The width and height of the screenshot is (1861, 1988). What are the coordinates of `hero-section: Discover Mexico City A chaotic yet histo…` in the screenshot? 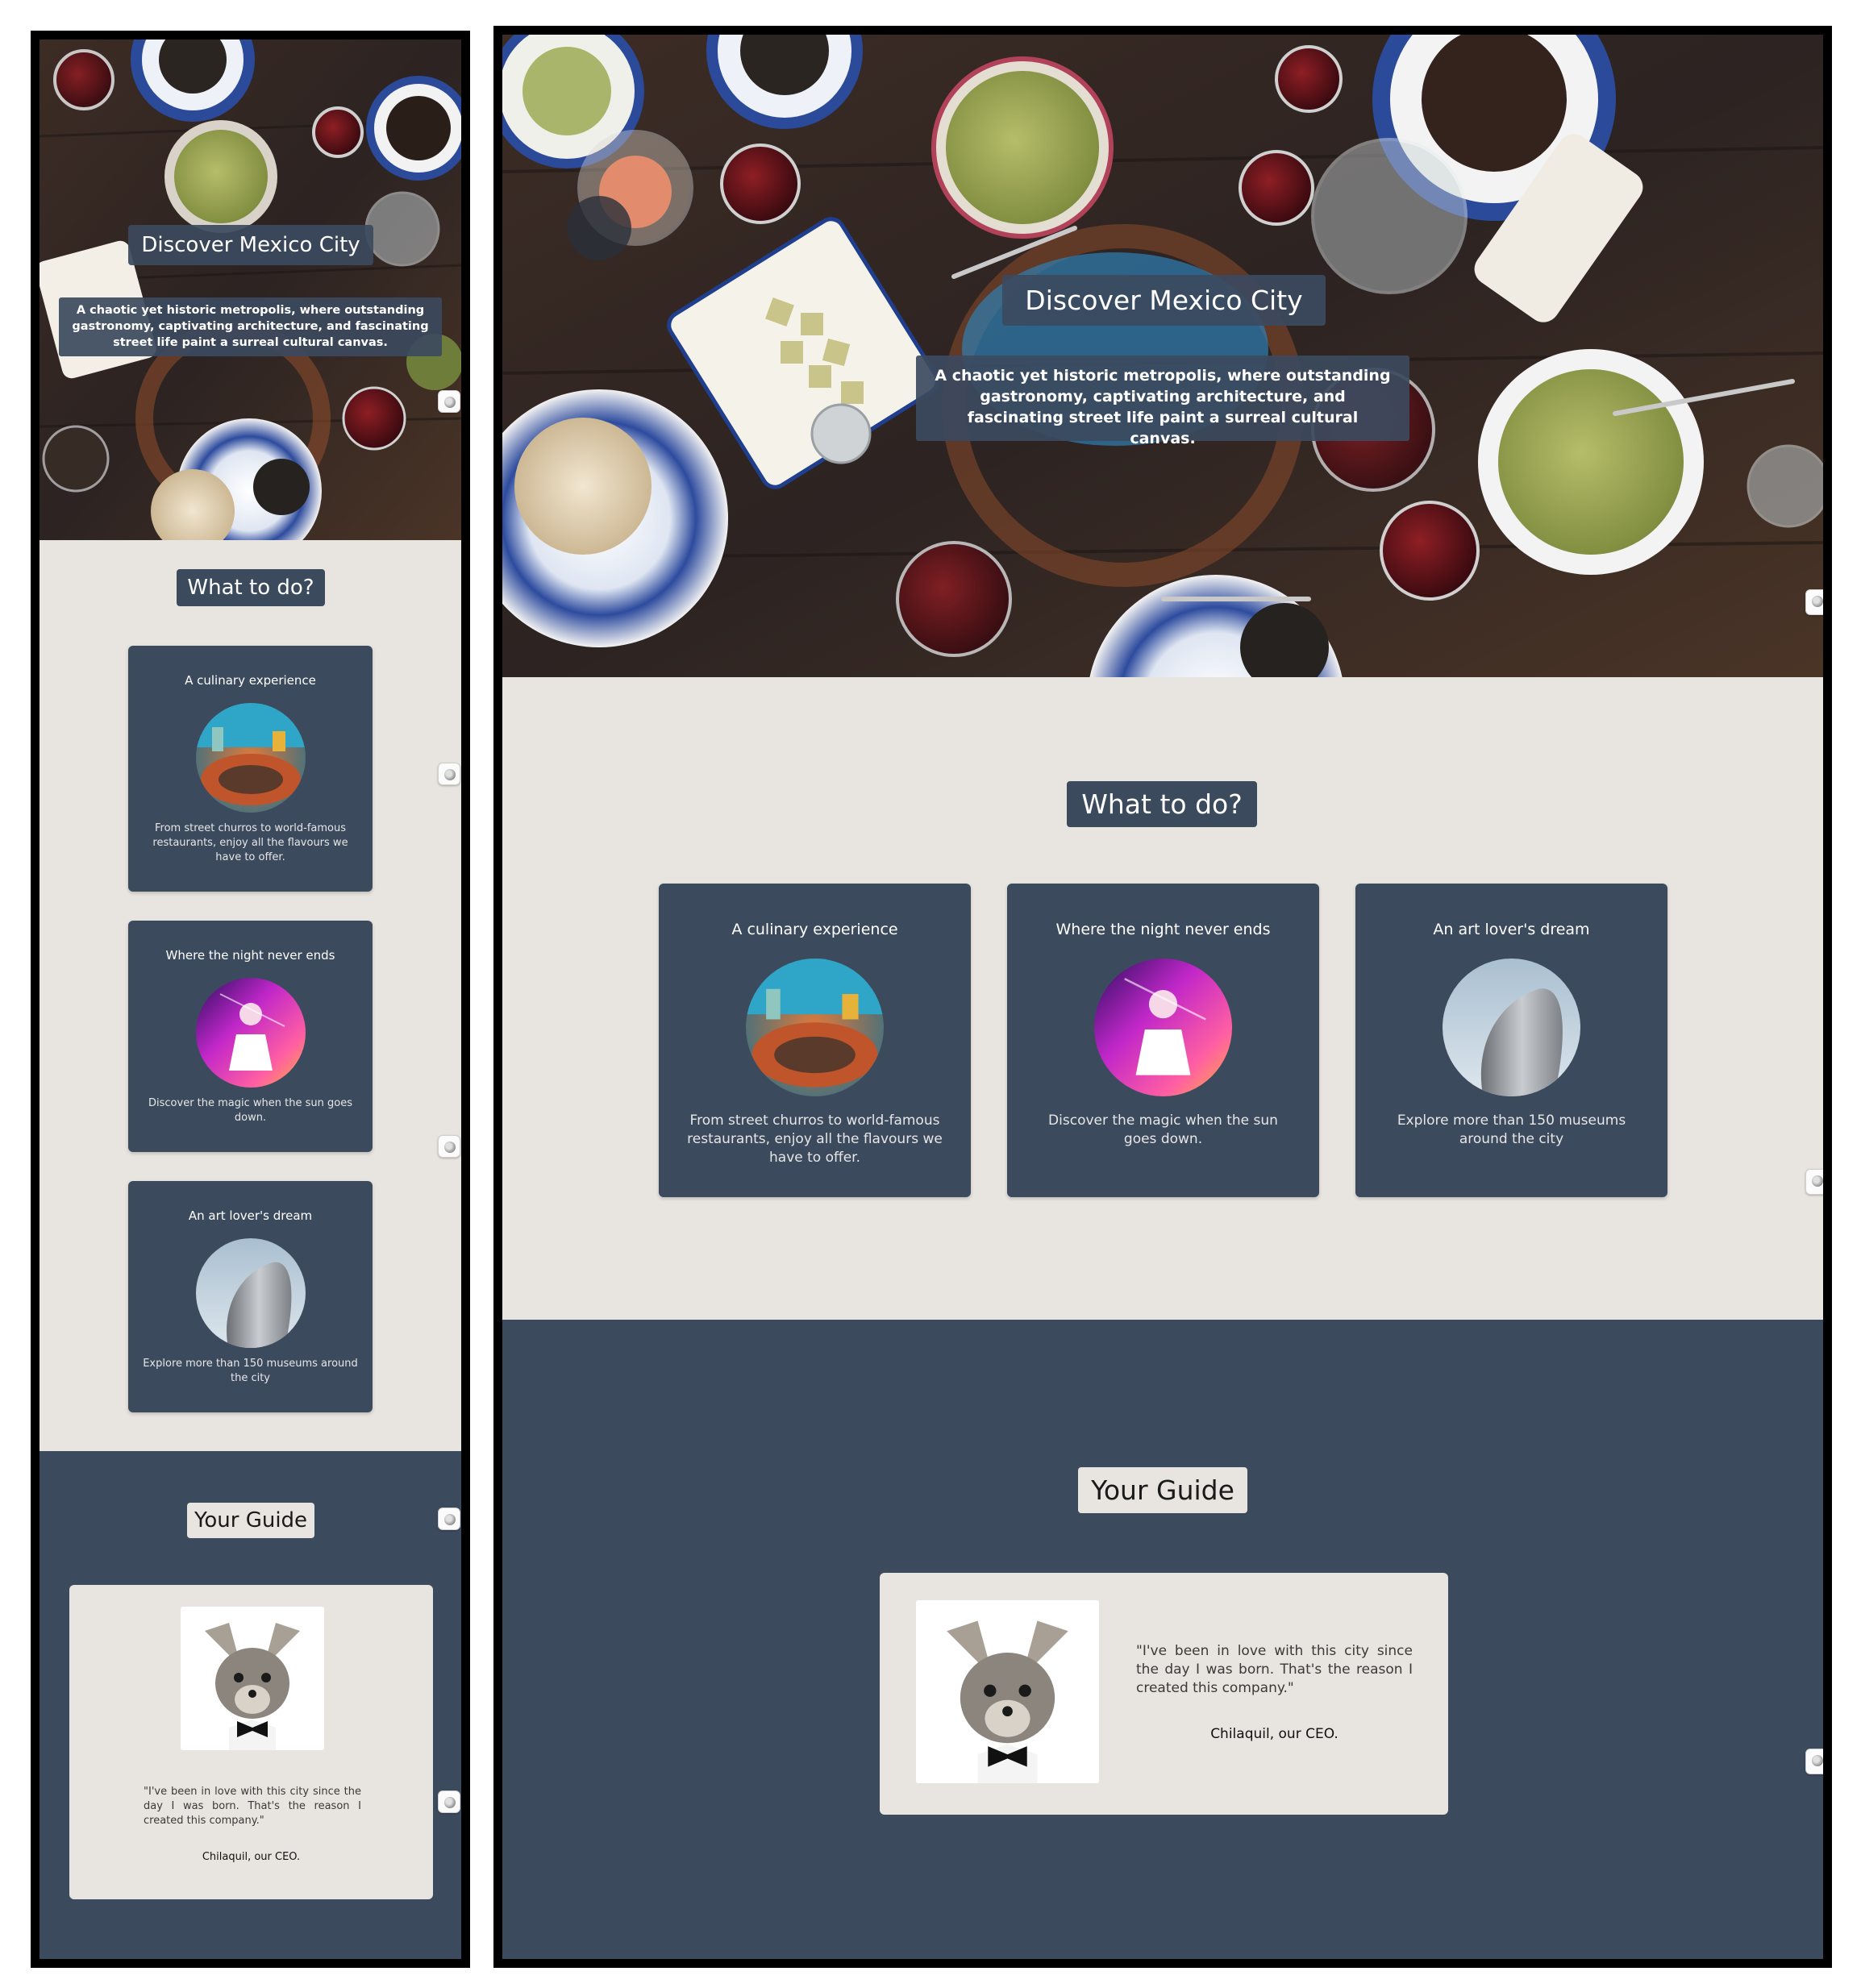 It's located at (250, 290).